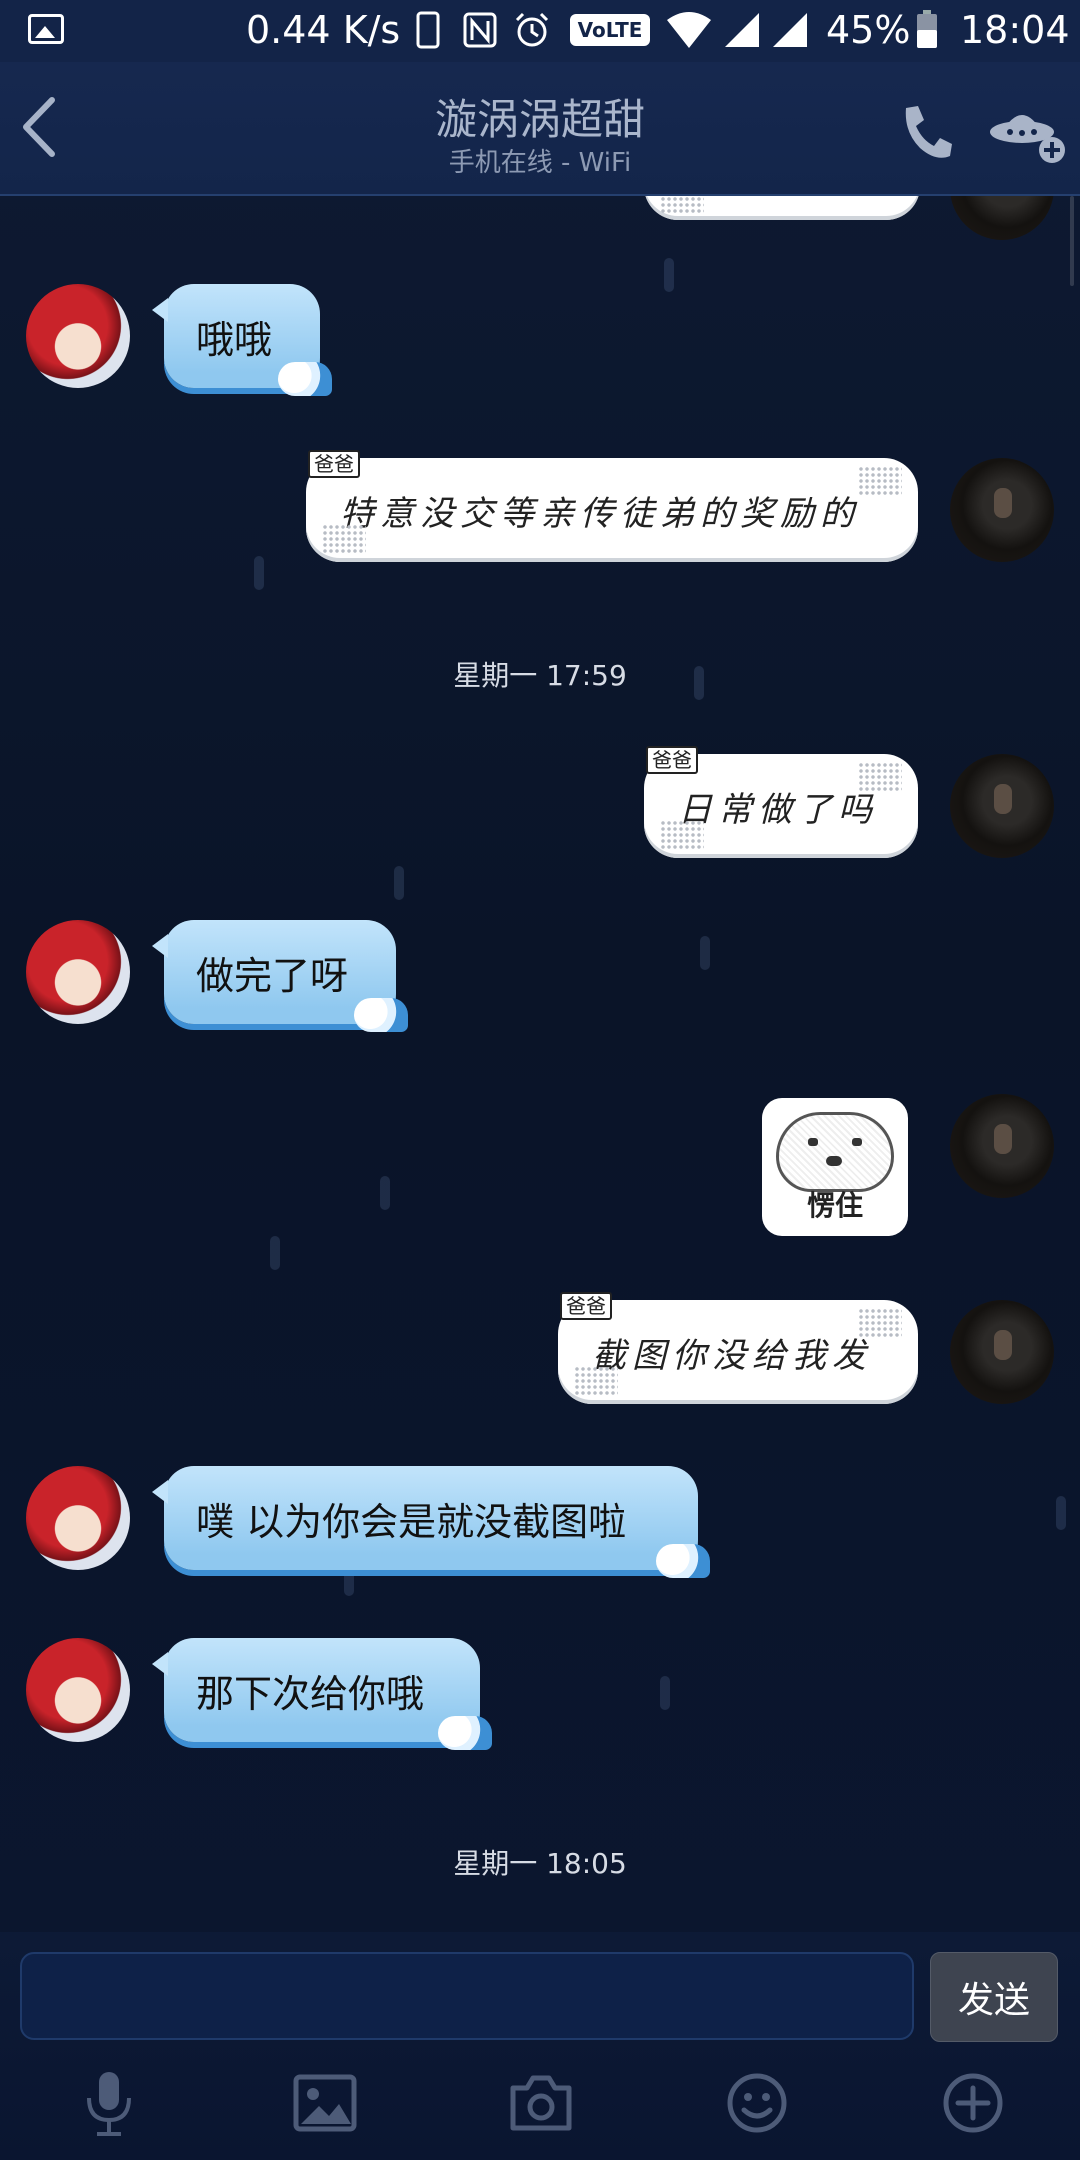 This screenshot has width=1080, height=2160. I want to click on network-speed: 0.44 K/s, so click(323, 30).